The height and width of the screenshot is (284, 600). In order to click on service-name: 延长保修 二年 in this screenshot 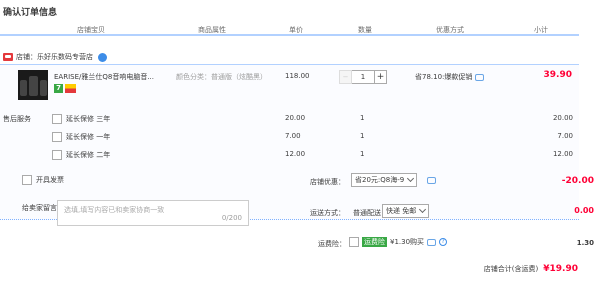, I will do `click(88, 155)`.